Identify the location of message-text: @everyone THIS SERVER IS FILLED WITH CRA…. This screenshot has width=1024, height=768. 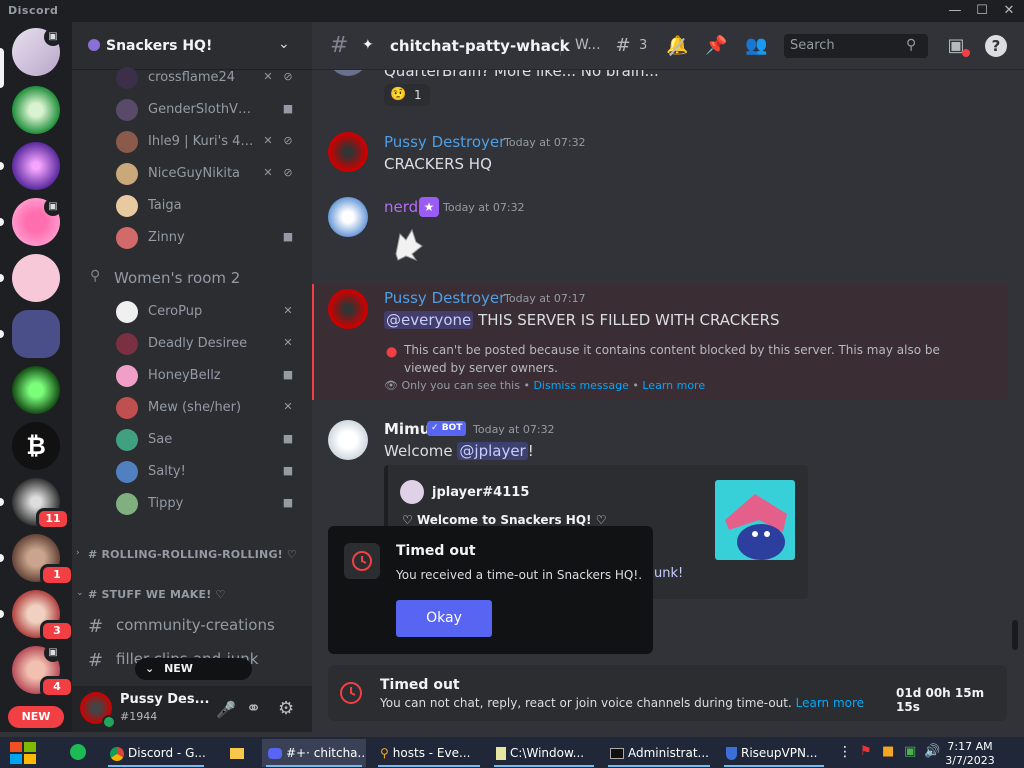
(582, 320).